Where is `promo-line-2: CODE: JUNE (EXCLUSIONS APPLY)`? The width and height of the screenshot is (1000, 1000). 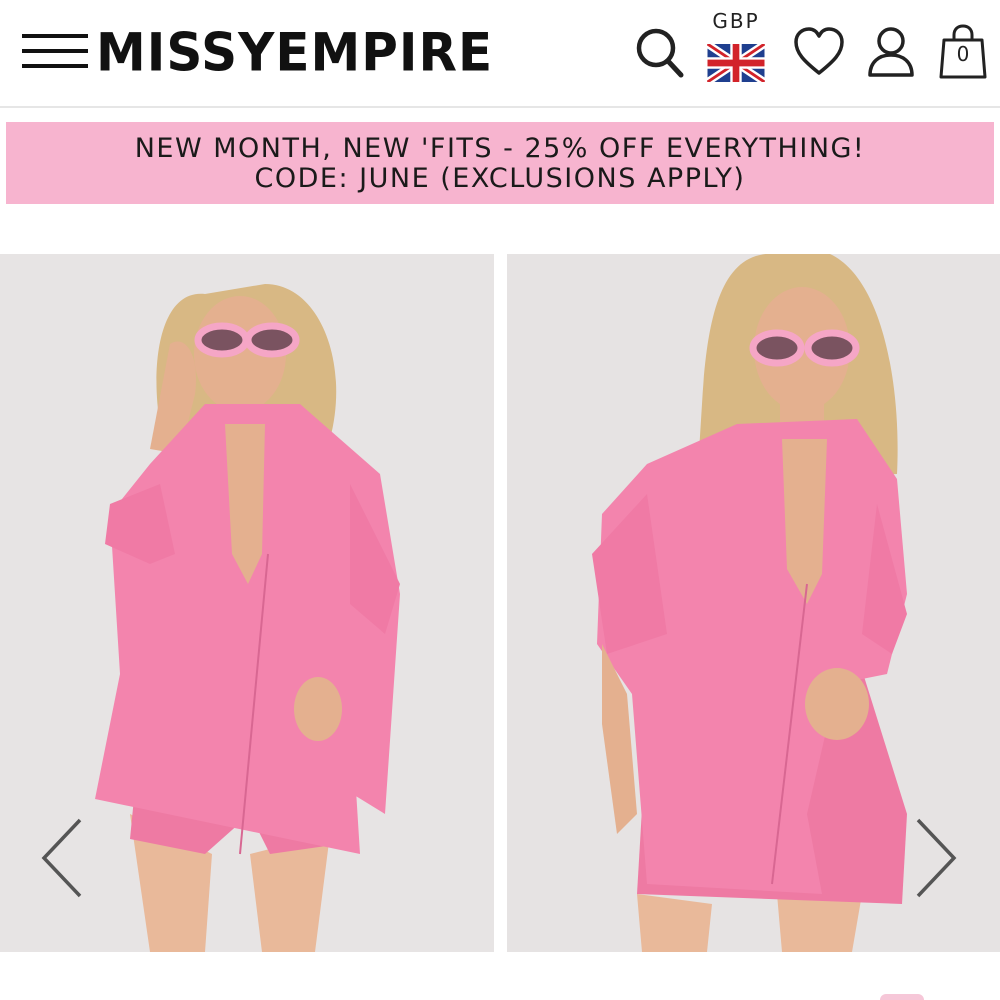 promo-line-2: CODE: JUNE (EXCLUSIONS APPLY) is located at coordinates (500, 178).